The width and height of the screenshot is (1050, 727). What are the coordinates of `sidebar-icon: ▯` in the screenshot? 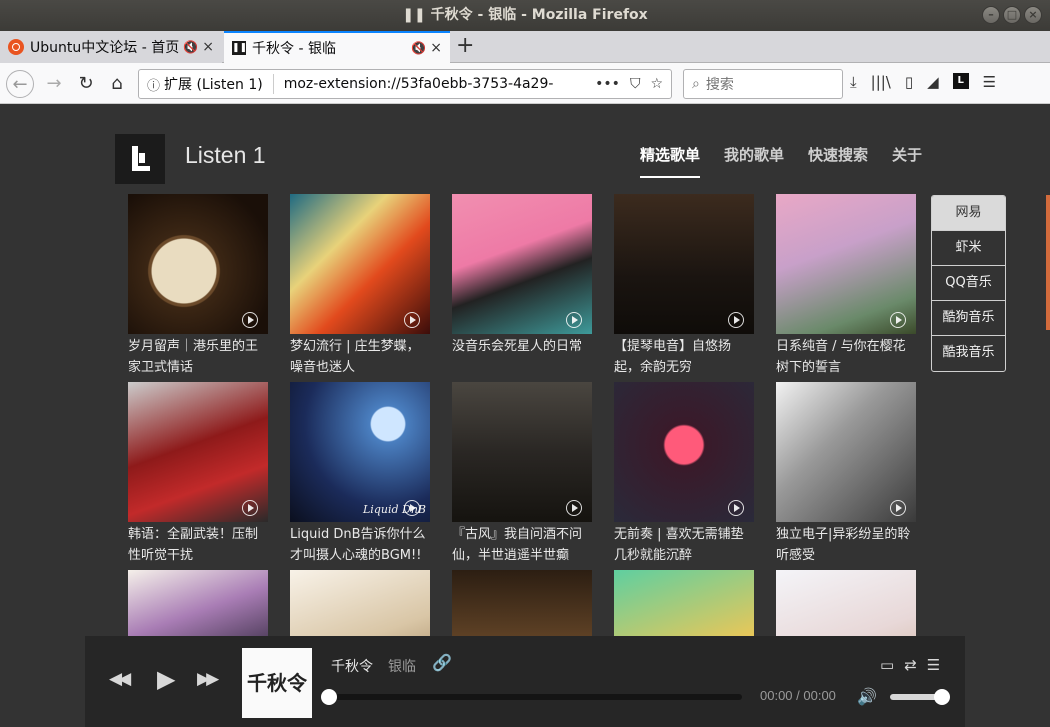 It's located at (909, 82).